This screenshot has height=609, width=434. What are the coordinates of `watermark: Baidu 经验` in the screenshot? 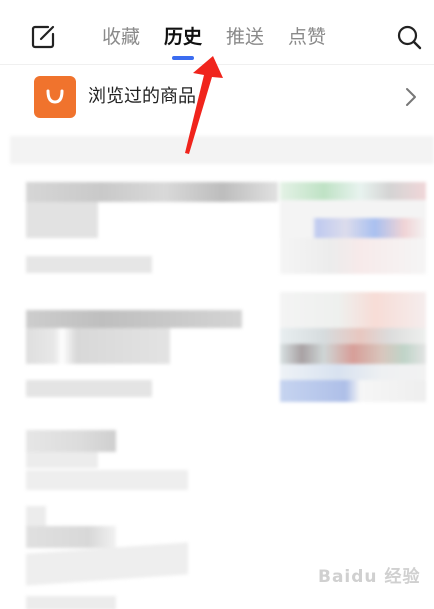 It's located at (369, 577).